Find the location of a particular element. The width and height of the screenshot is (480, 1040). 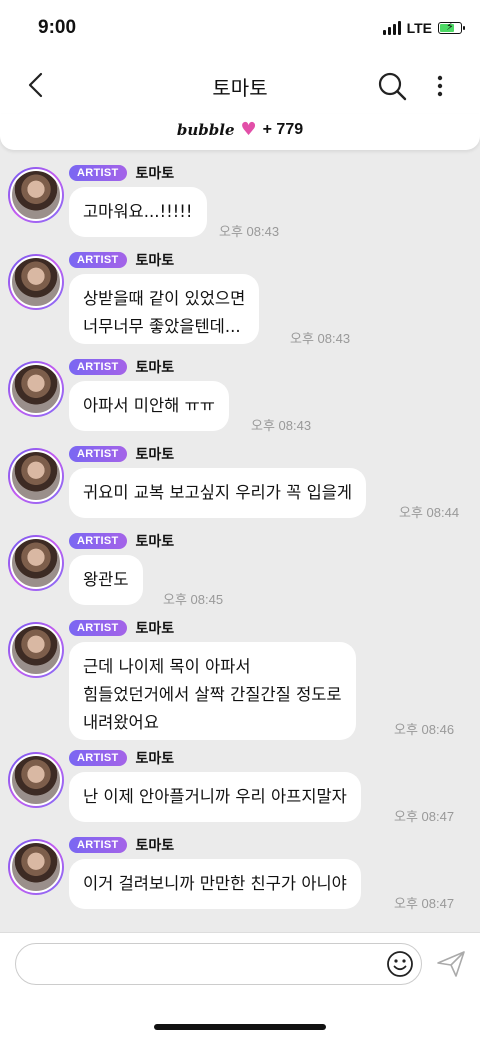

heart-icon: ♥ is located at coordinates (248, 129).